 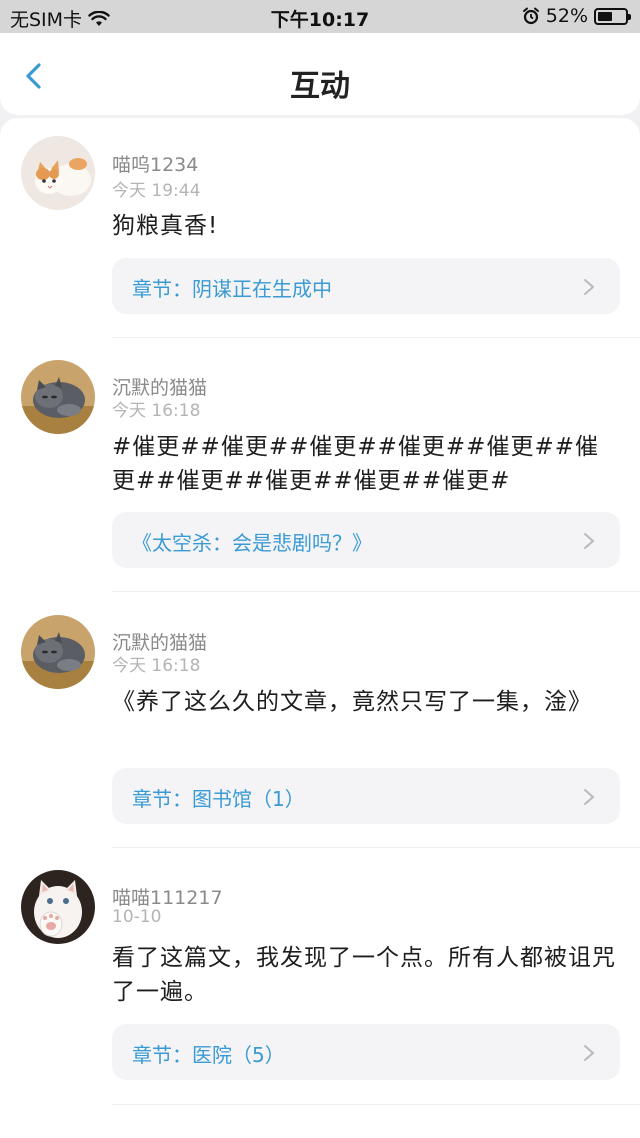 I want to click on cat-avatar-white-paw, so click(x=58, y=907).